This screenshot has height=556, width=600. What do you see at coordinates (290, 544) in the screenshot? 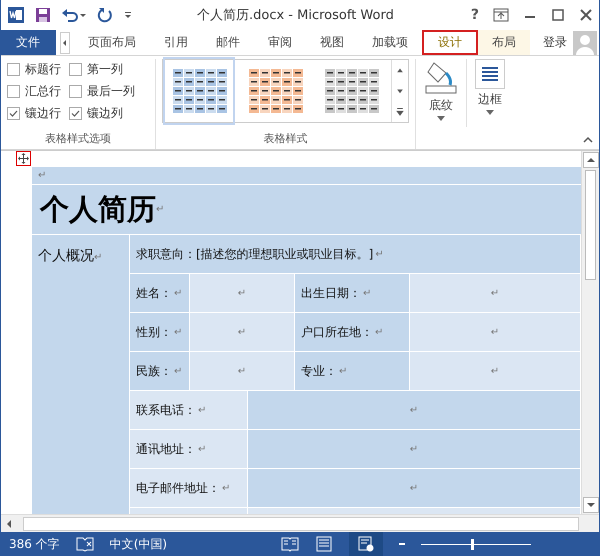
I see `read-mode-icon` at bounding box center [290, 544].